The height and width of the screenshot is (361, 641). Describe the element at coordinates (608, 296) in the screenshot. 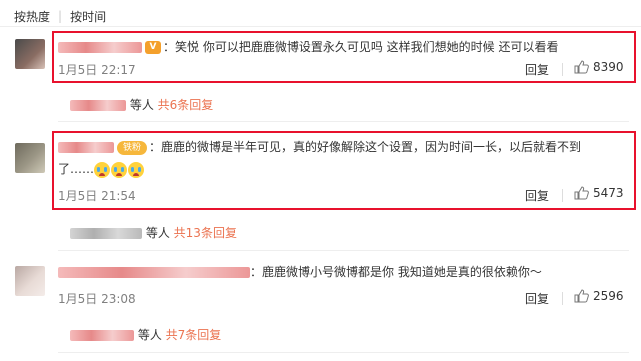

I see `like-count: 2596` at that location.